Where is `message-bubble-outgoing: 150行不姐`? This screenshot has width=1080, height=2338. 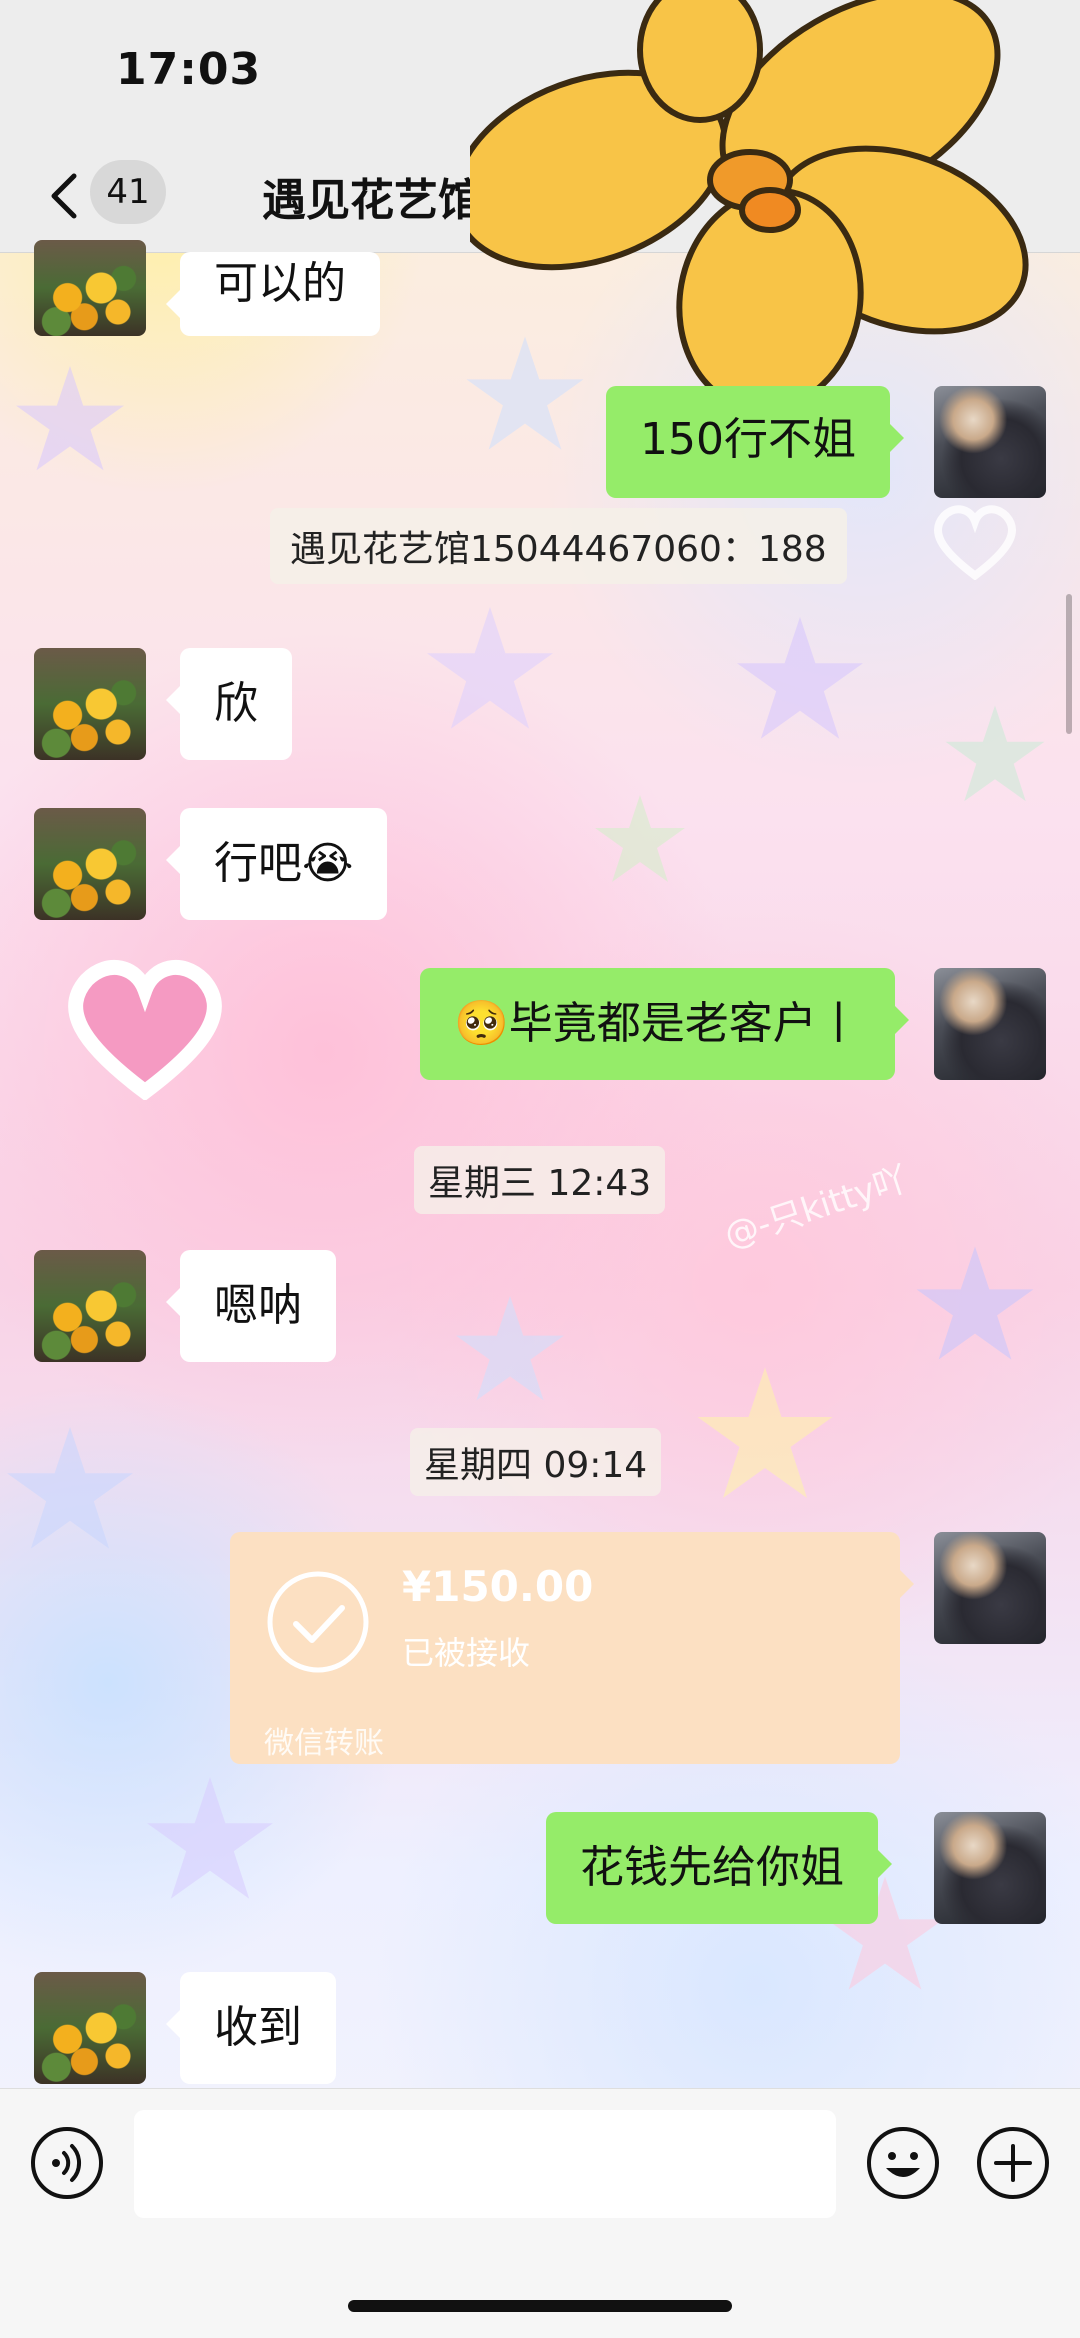 message-bubble-outgoing: 150行不姐 is located at coordinates (755, 442).